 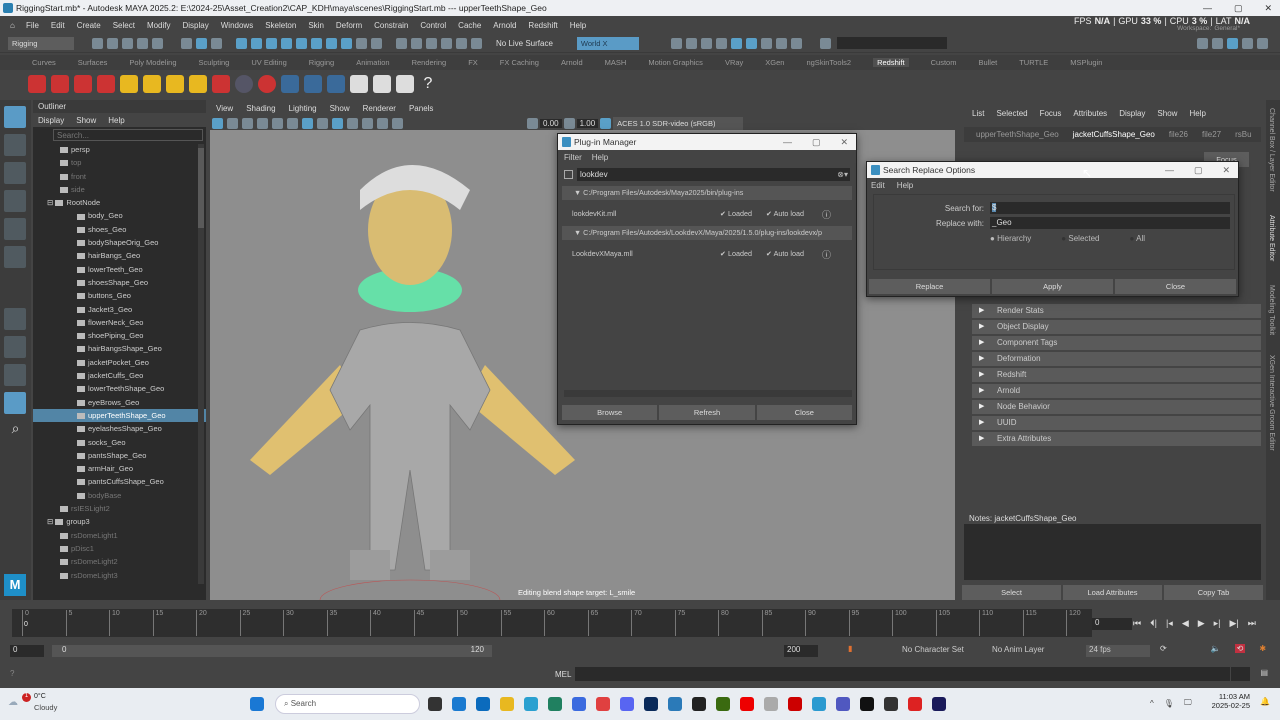 I want to click on range-slider: 0 120, so click(x=272, y=651).